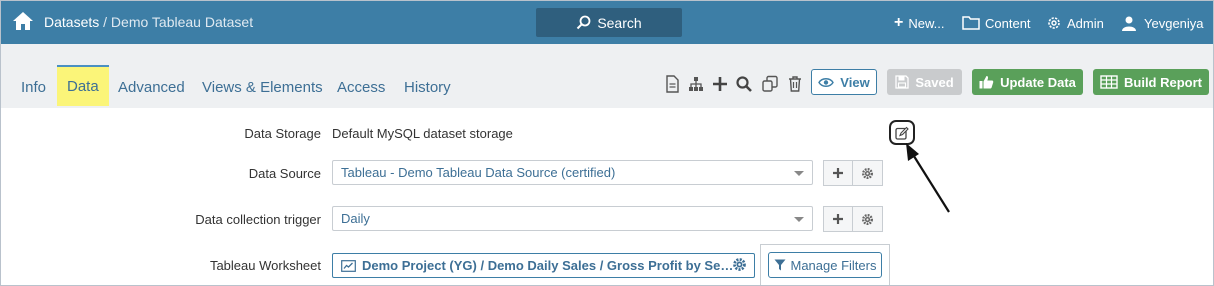 Image resolution: width=1214 pixels, height=286 pixels. Describe the element at coordinates (33, 87) in the screenshot. I see `tab-info: Info` at that location.